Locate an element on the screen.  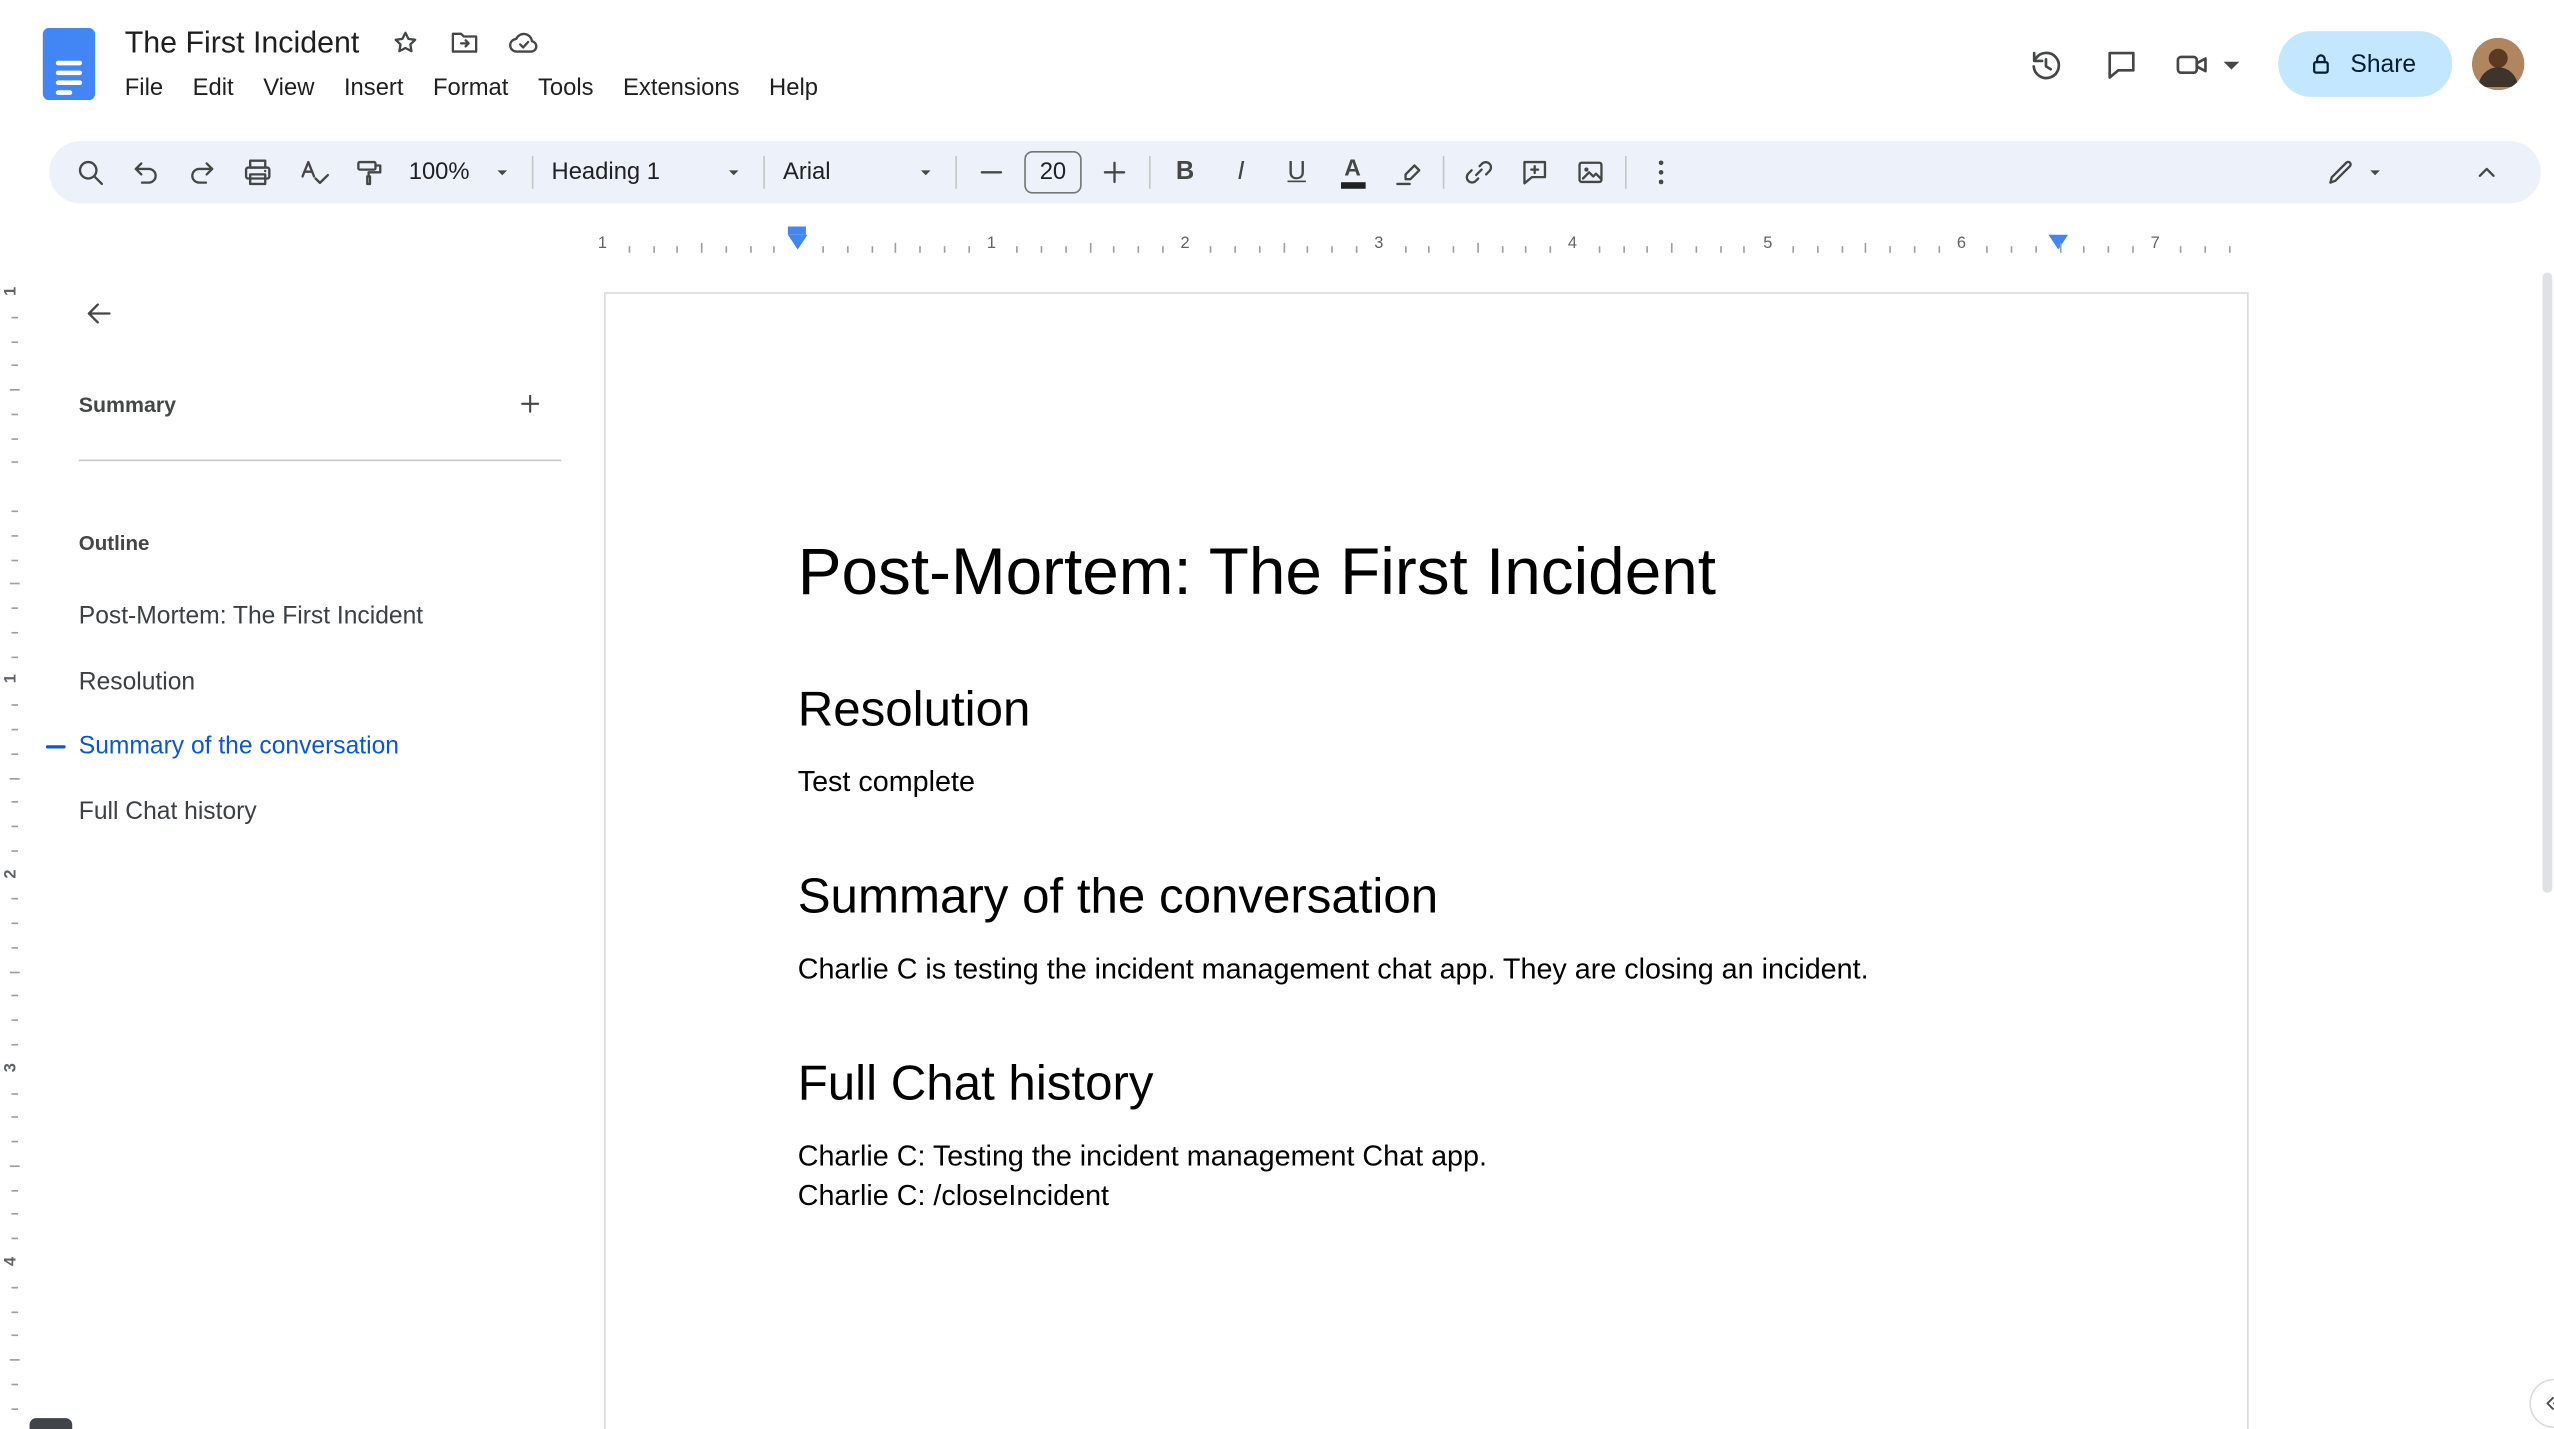
toolbar: 100% Heading 1 Arial 20 B I U A is located at coordinates (1295, 172).